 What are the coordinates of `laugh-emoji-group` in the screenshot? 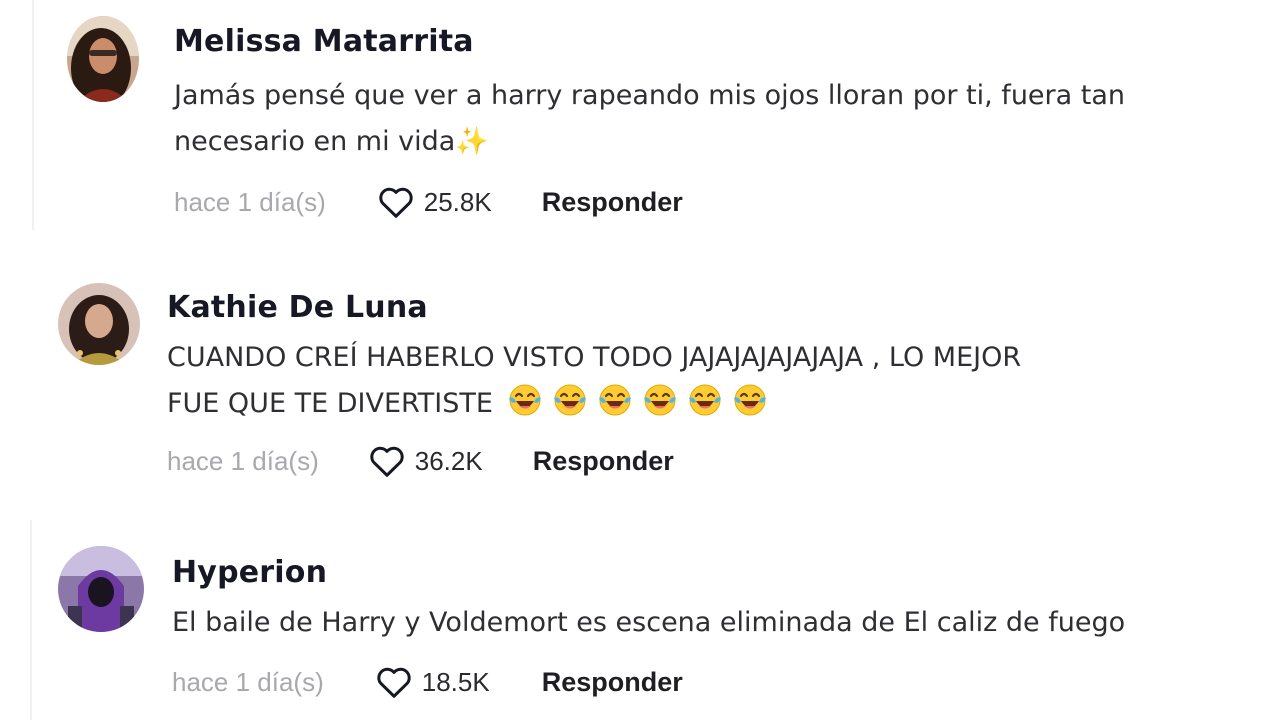 It's located at (642, 401).